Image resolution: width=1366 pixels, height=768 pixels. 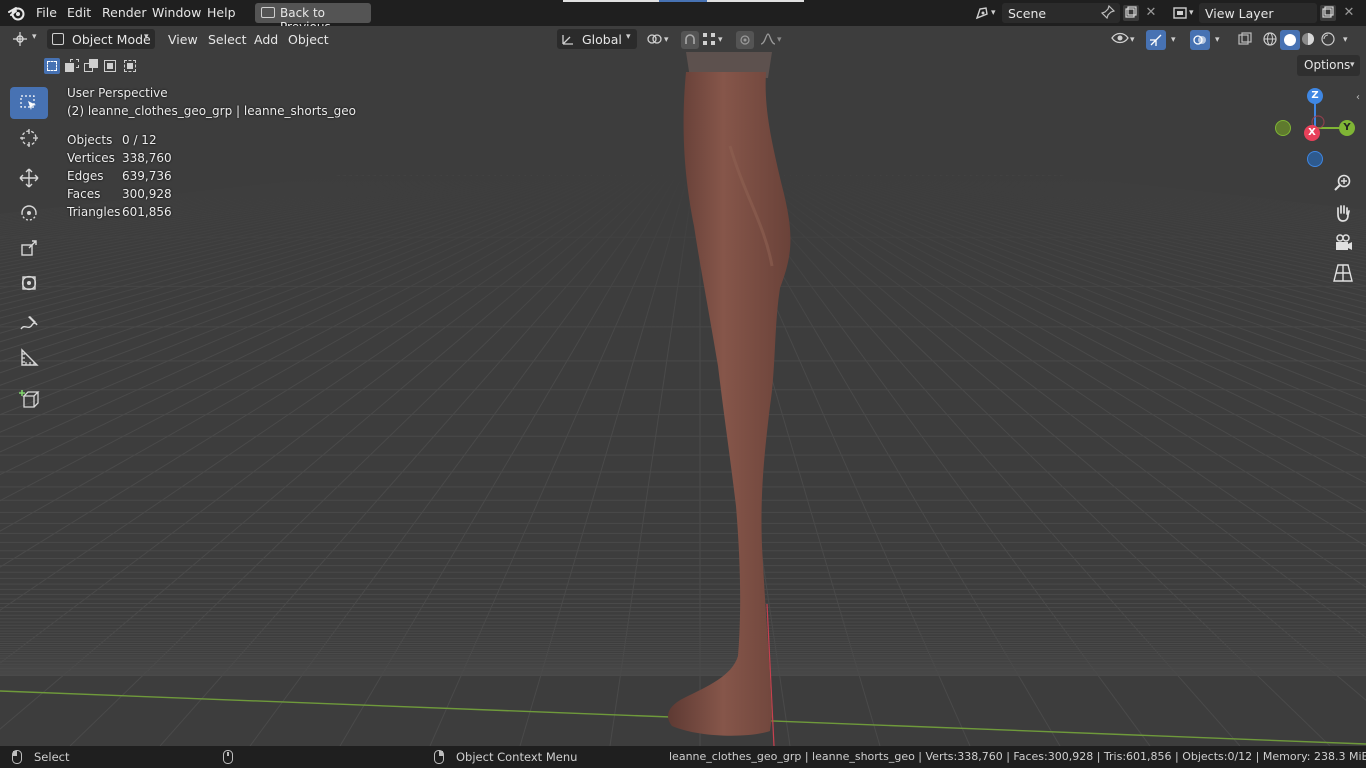 I want to click on rendered-shading-icon, so click(x=1328, y=40).